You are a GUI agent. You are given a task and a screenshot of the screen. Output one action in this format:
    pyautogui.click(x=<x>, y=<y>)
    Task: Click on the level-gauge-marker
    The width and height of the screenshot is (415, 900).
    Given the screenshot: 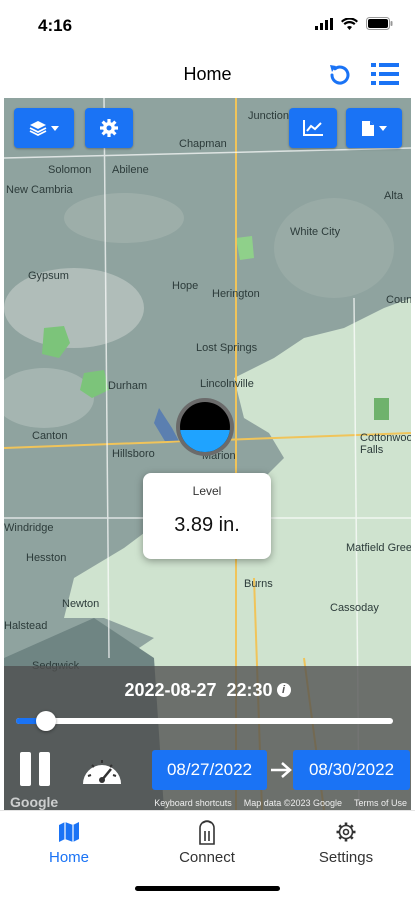 What is the action you would take?
    pyautogui.click(x=205, y=427)
    